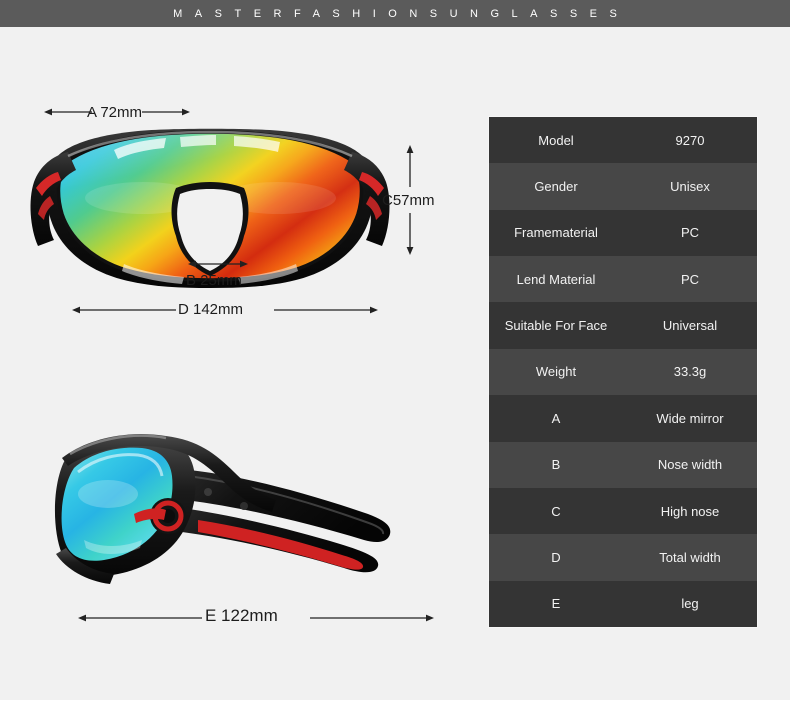 Image resolution: width=790 pixels, height=709 pixels. What do you see at coordinates (623, 233) in the screenshot?
I see `table-row: Framematerial PC` at bounding box center [623, 233].